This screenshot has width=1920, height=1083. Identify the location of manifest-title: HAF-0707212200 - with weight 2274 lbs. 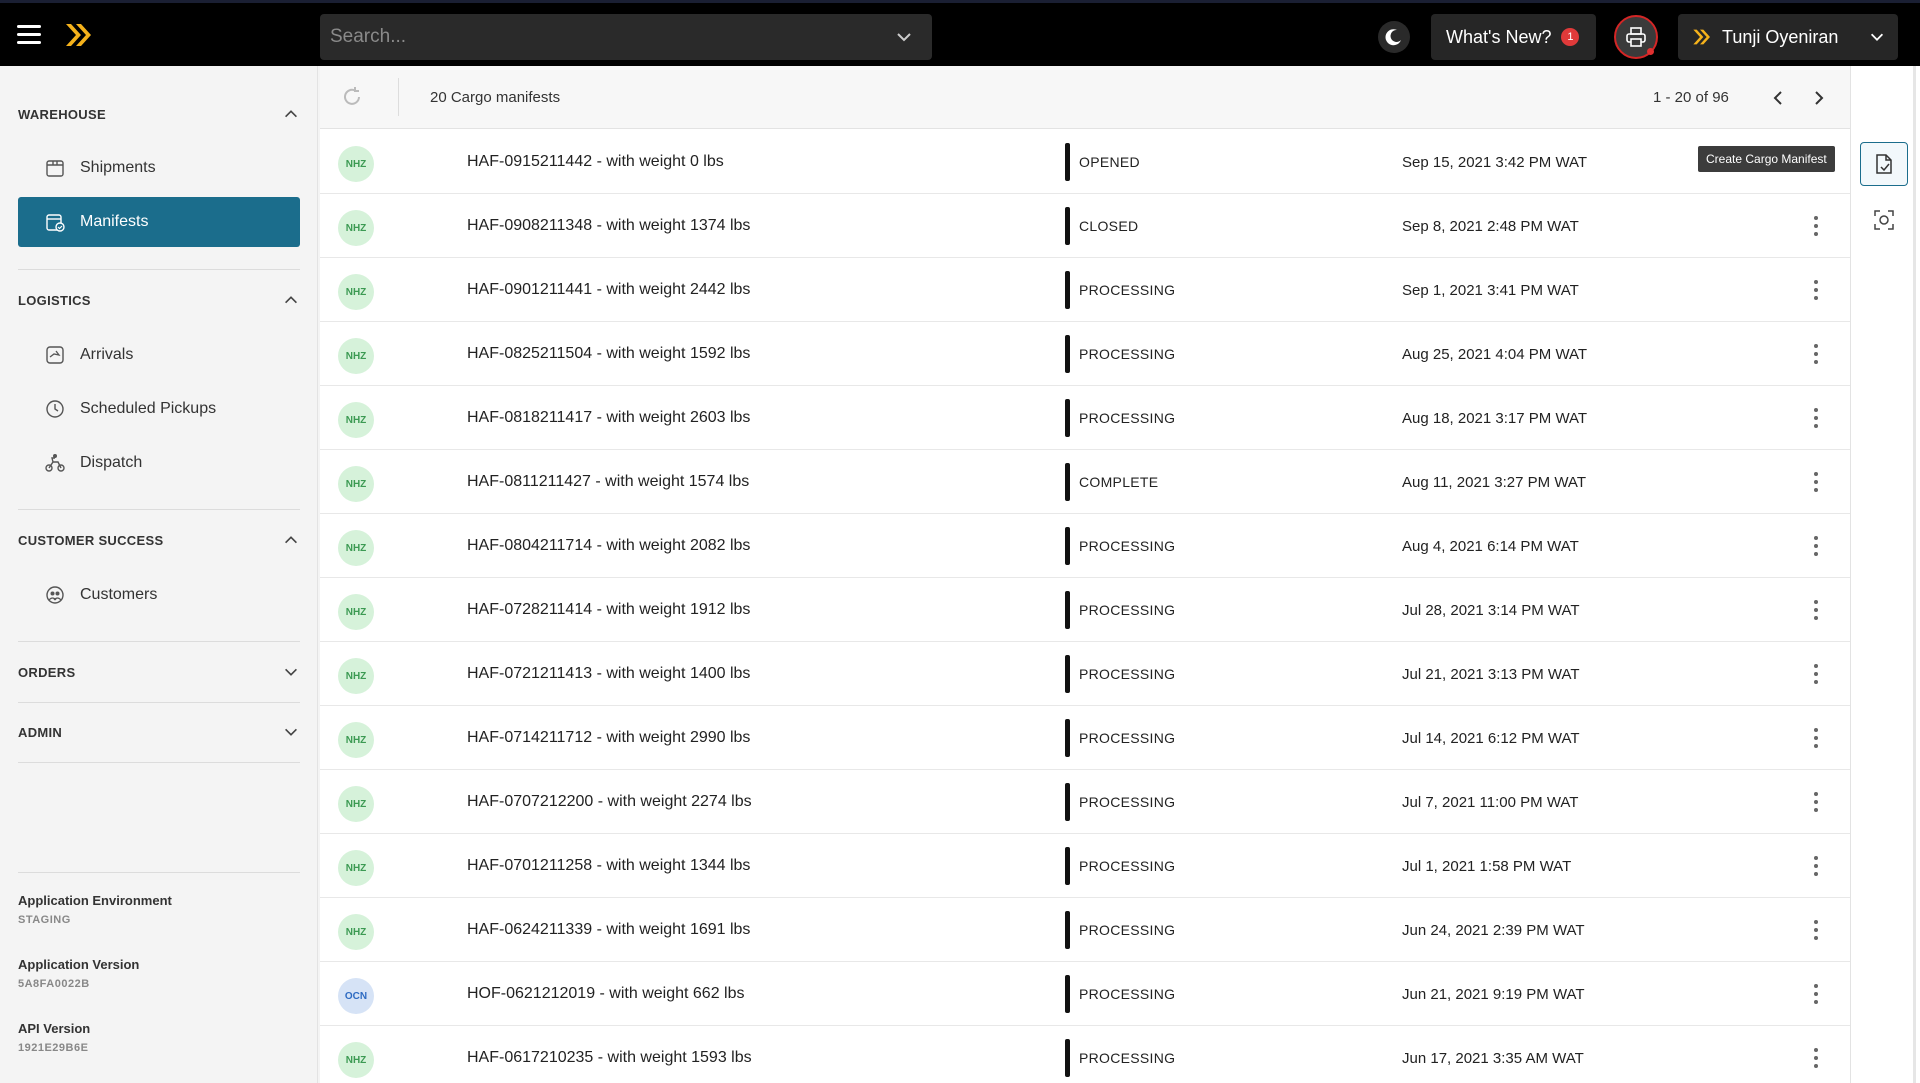
(609, 802).